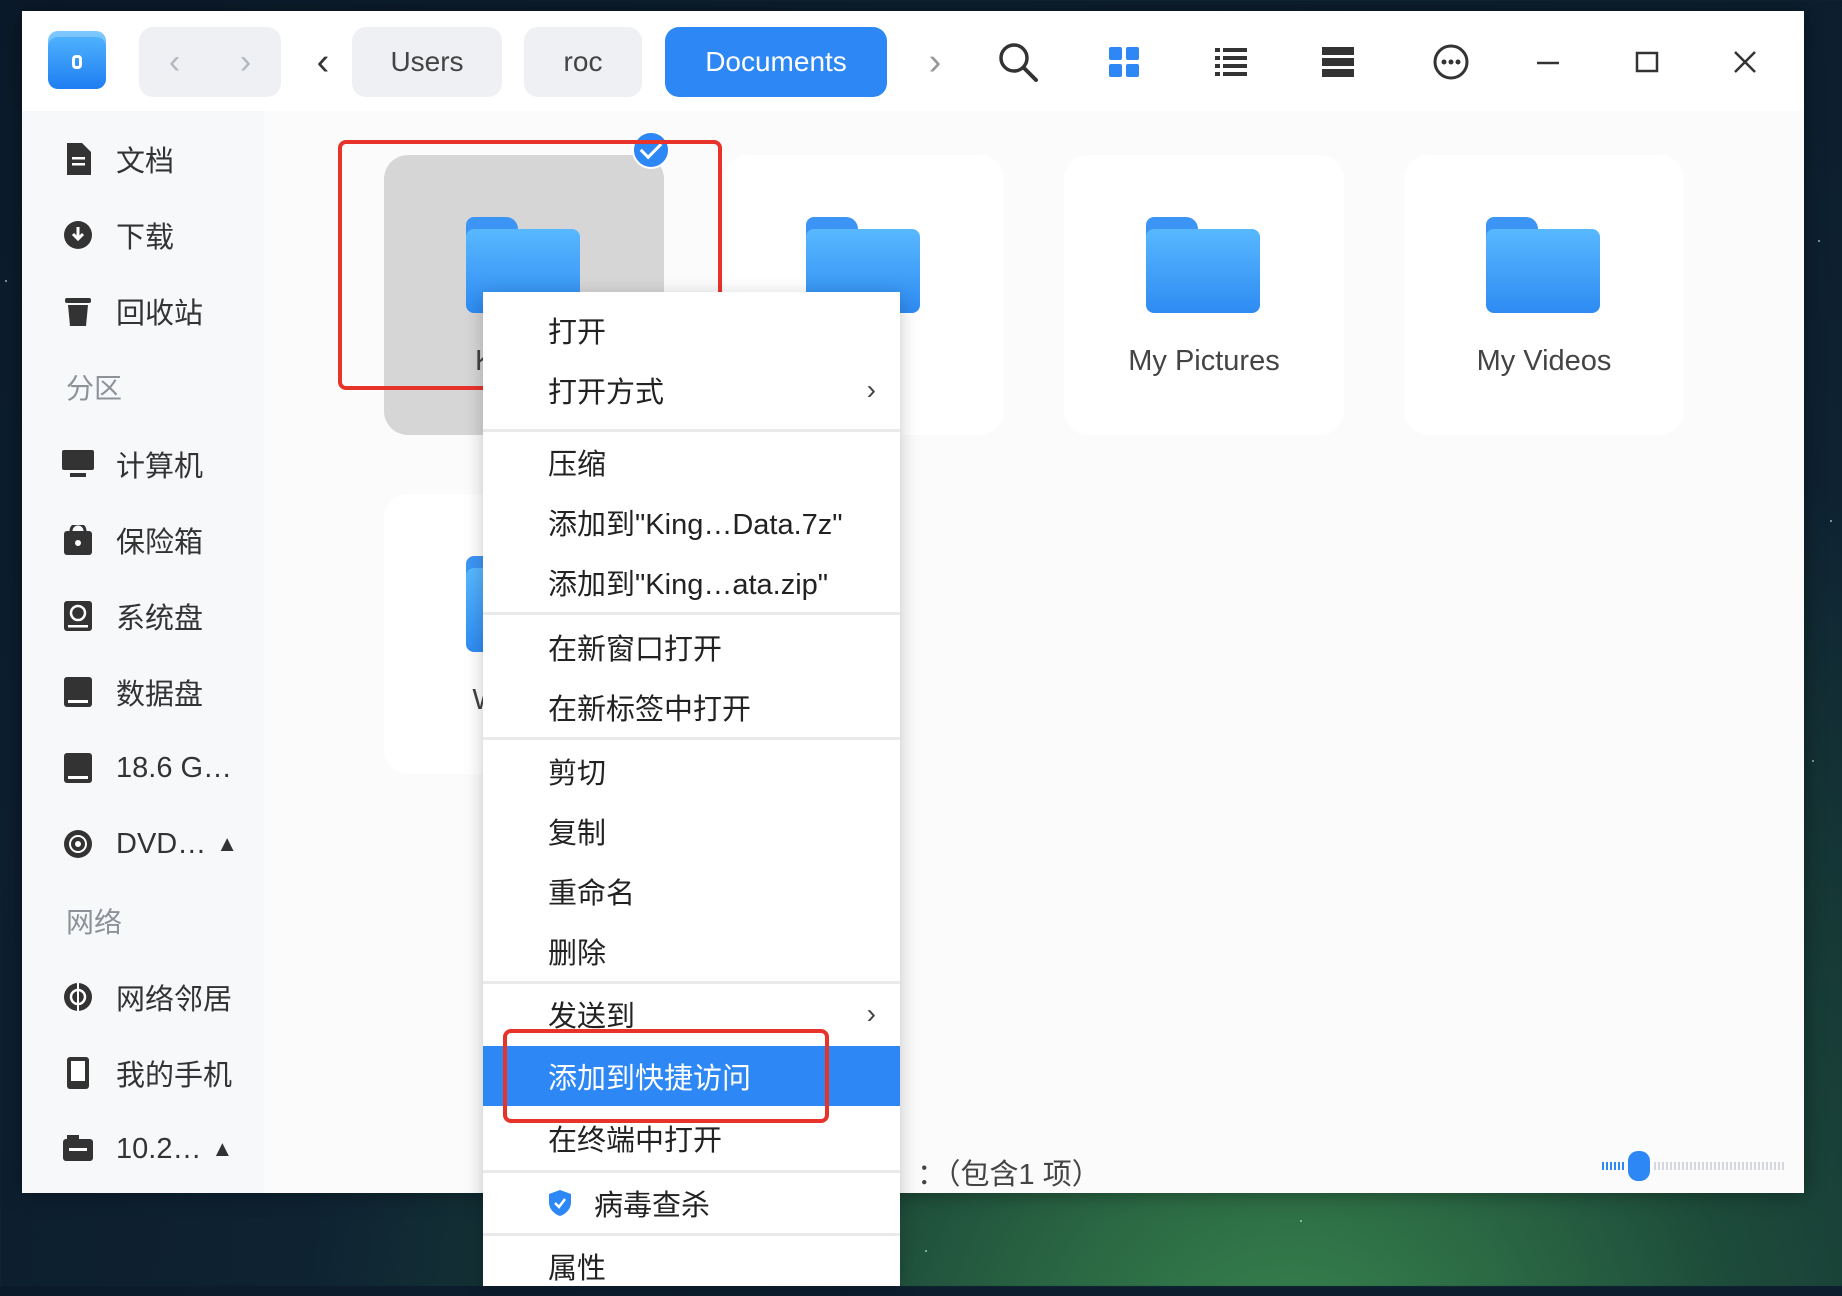 The height and width of the screenshot is (1296, 1842). I want to click on menu-item-rename: 重命名, so click(691, 891).